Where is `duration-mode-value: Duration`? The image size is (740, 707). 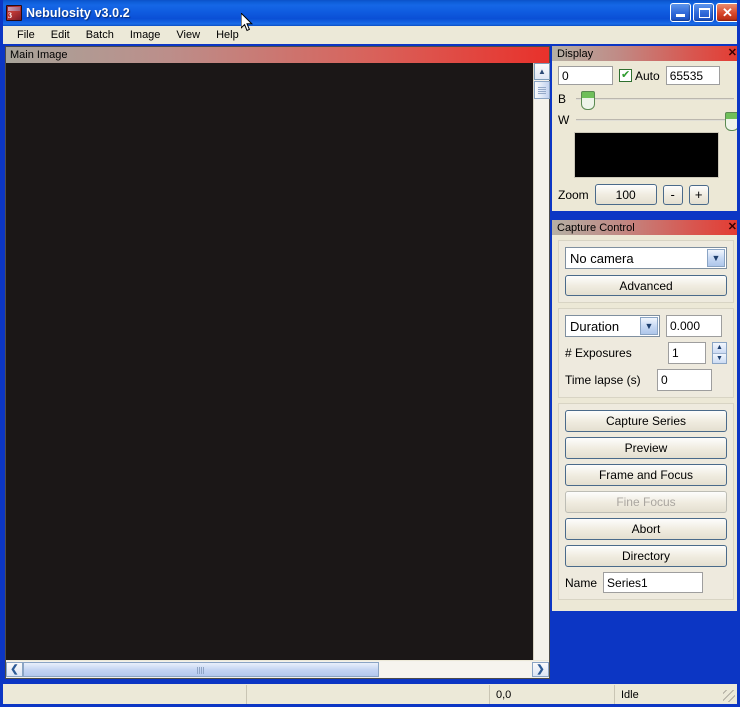
duration-mode-value: Duration is located at coordinates (595, 326).